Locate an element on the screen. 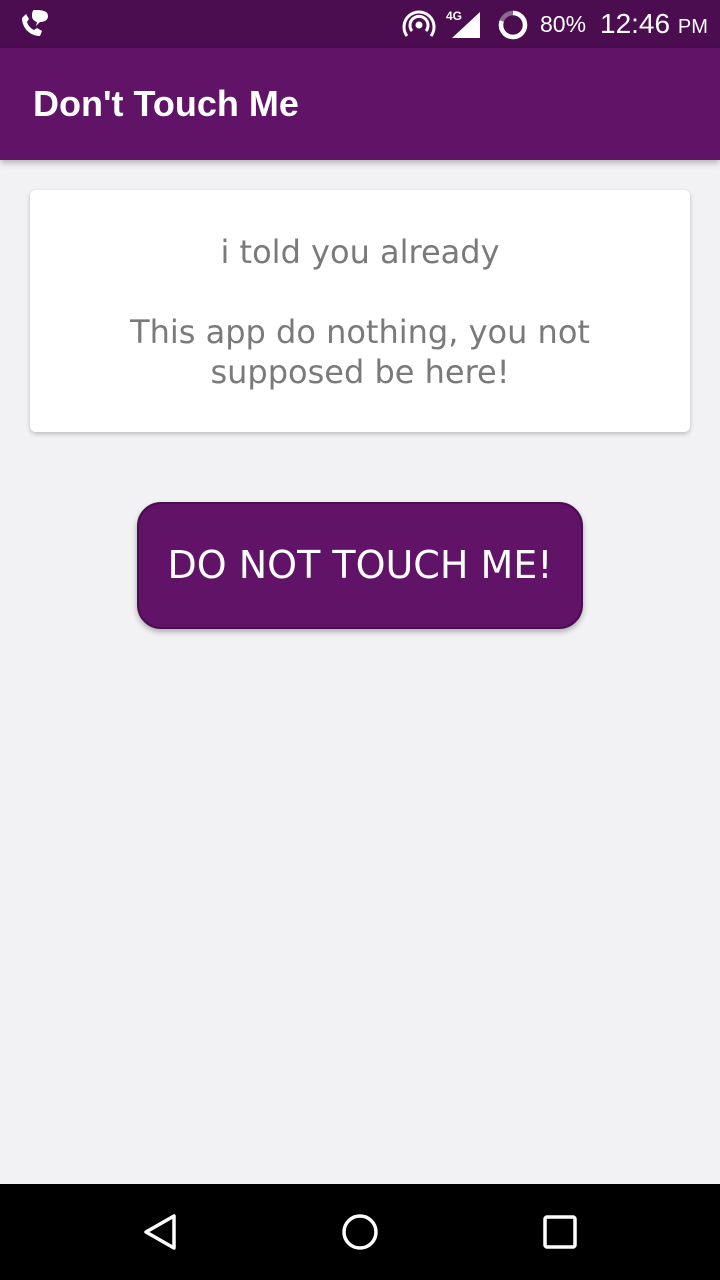 The height and width of the screenshot is (1280, 720). wifi-calling-icon is located at coordinates (35, 23).